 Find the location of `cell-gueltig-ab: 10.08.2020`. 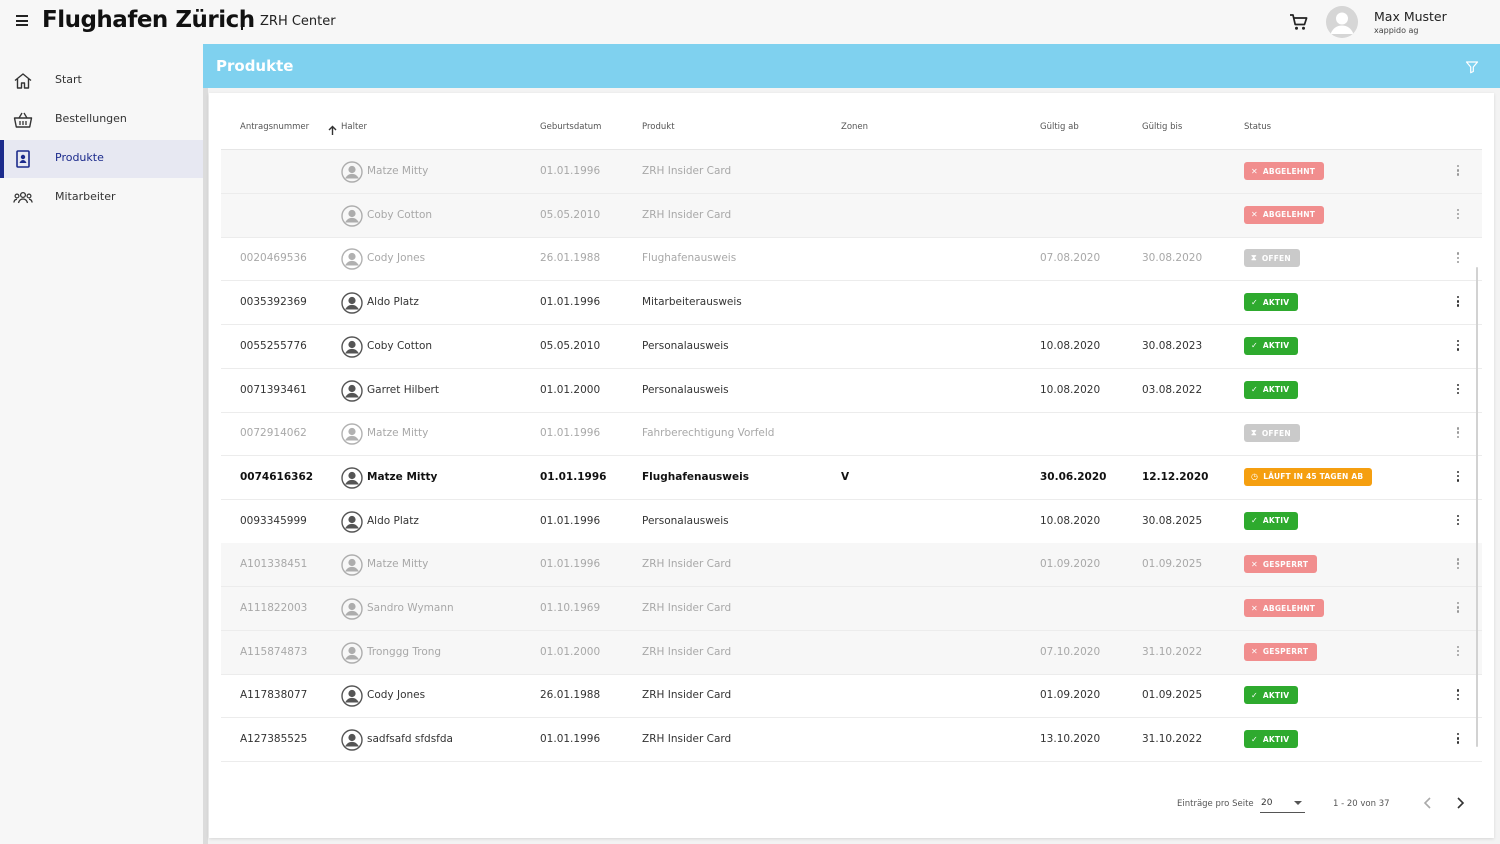

cell-gueltig-ab: 10.08.2020 is located at coordinates (1070, 345).